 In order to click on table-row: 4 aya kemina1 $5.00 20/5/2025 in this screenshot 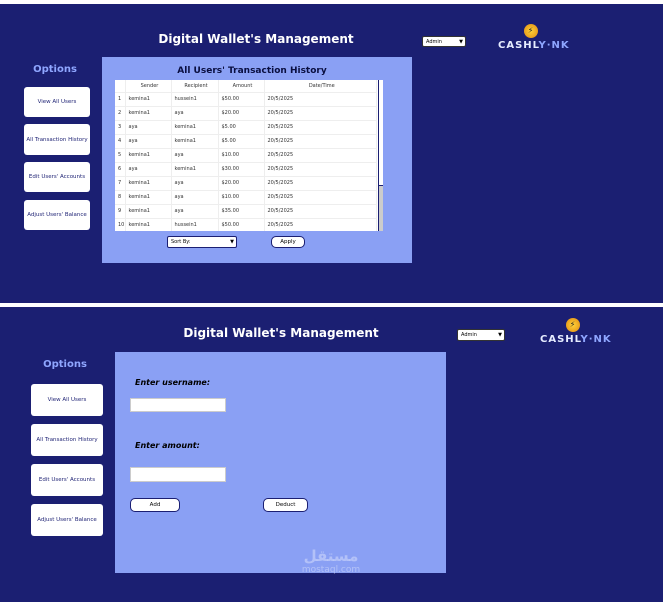, I will do `click(246, 141)`.